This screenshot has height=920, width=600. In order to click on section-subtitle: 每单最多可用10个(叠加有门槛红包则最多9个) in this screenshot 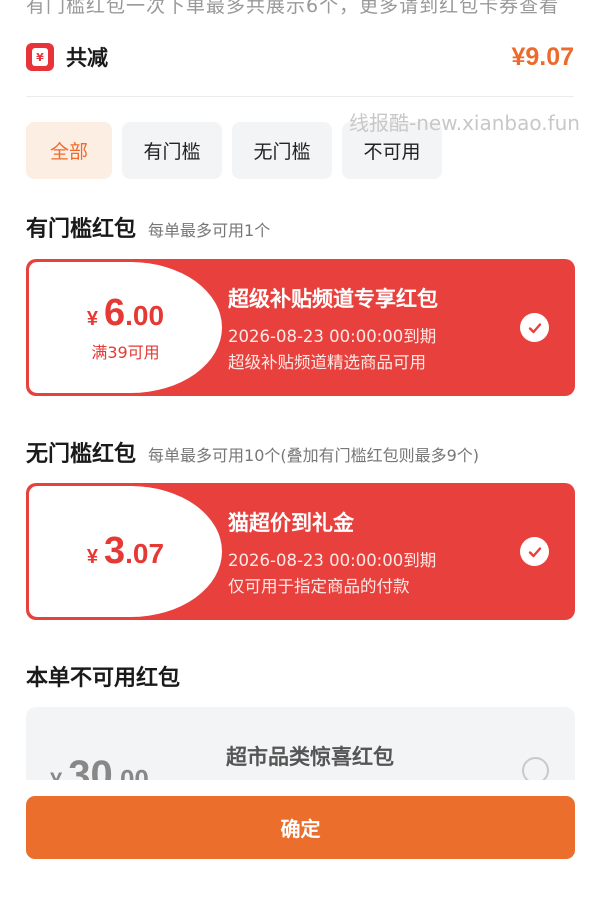, I will do `click(314, 455)`.